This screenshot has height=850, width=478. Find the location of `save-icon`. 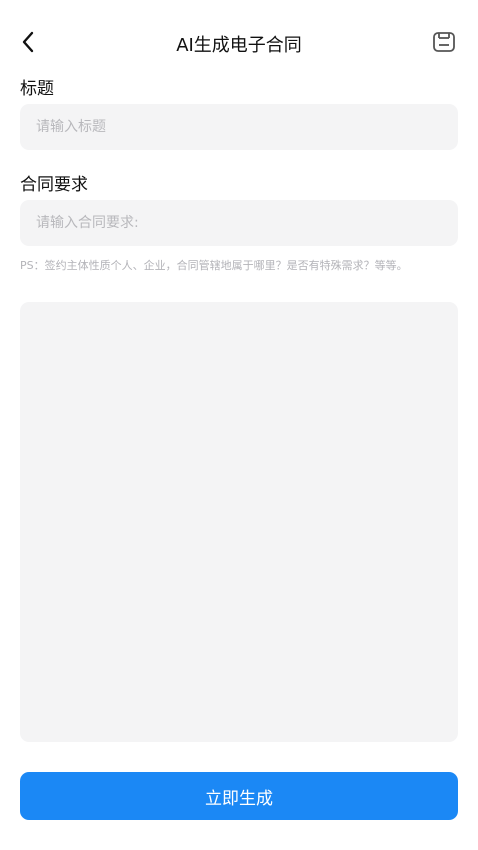

save-icon is located at coordinates (444, 42).